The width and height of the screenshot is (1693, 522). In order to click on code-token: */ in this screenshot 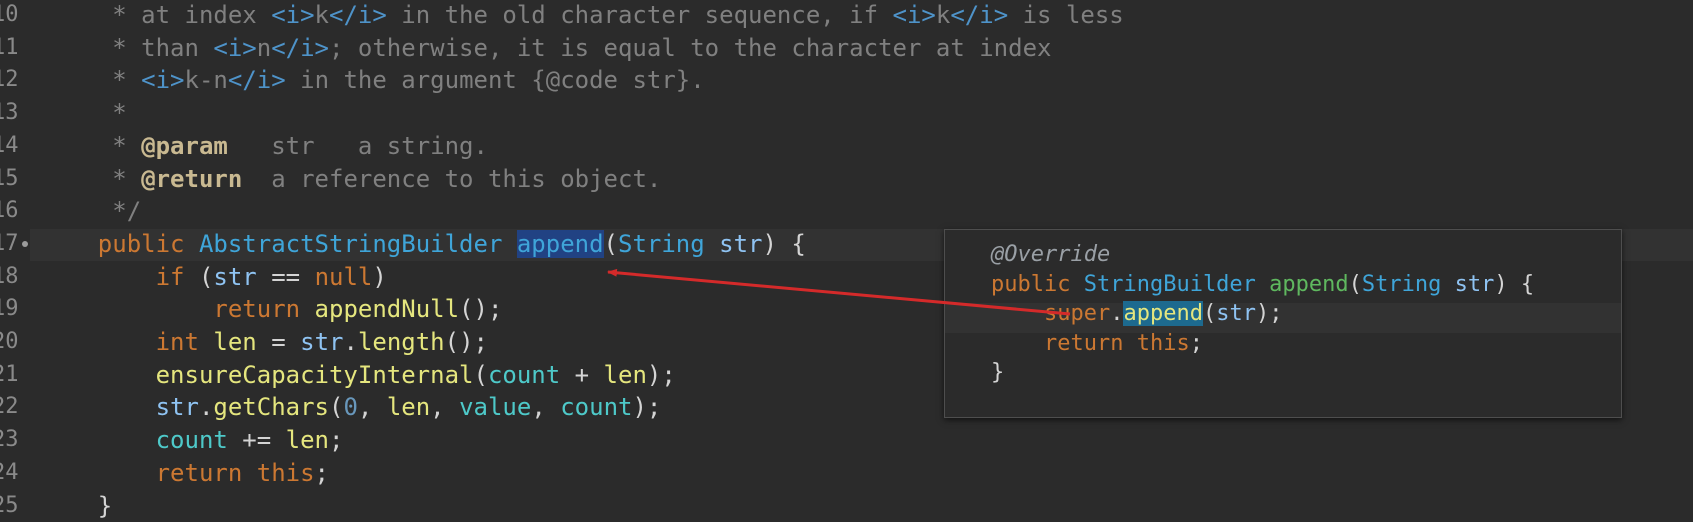, I will do `click(91, 211)`.